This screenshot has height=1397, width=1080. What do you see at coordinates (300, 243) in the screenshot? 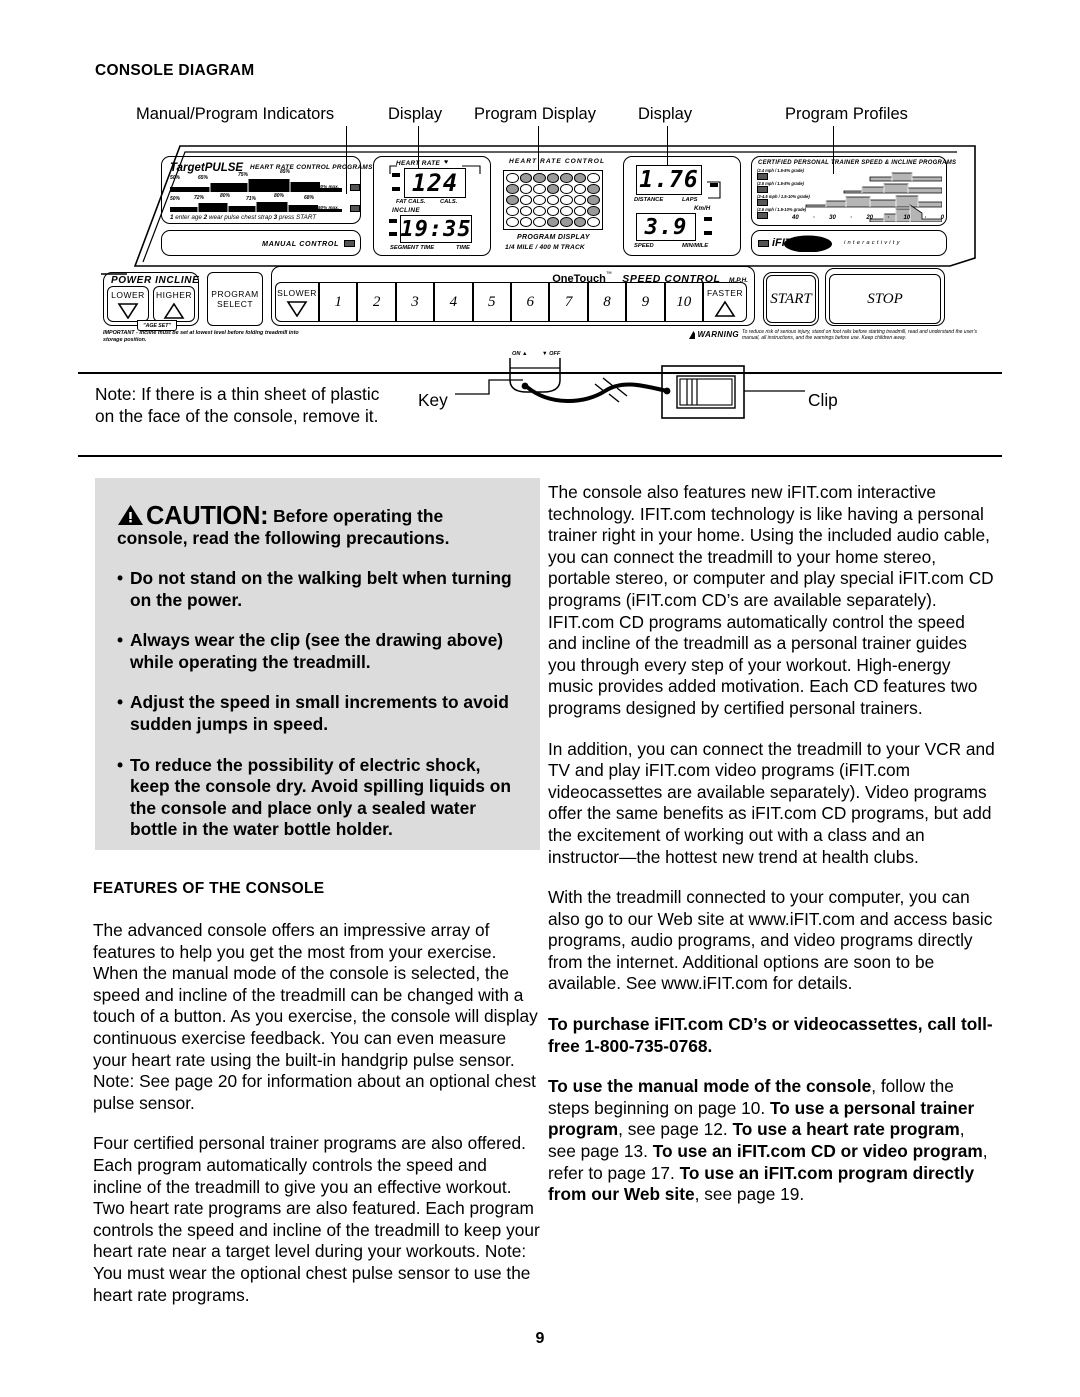
I see `manual-control-label: MANUAL CONTROL` at bounding box center [300, 243].